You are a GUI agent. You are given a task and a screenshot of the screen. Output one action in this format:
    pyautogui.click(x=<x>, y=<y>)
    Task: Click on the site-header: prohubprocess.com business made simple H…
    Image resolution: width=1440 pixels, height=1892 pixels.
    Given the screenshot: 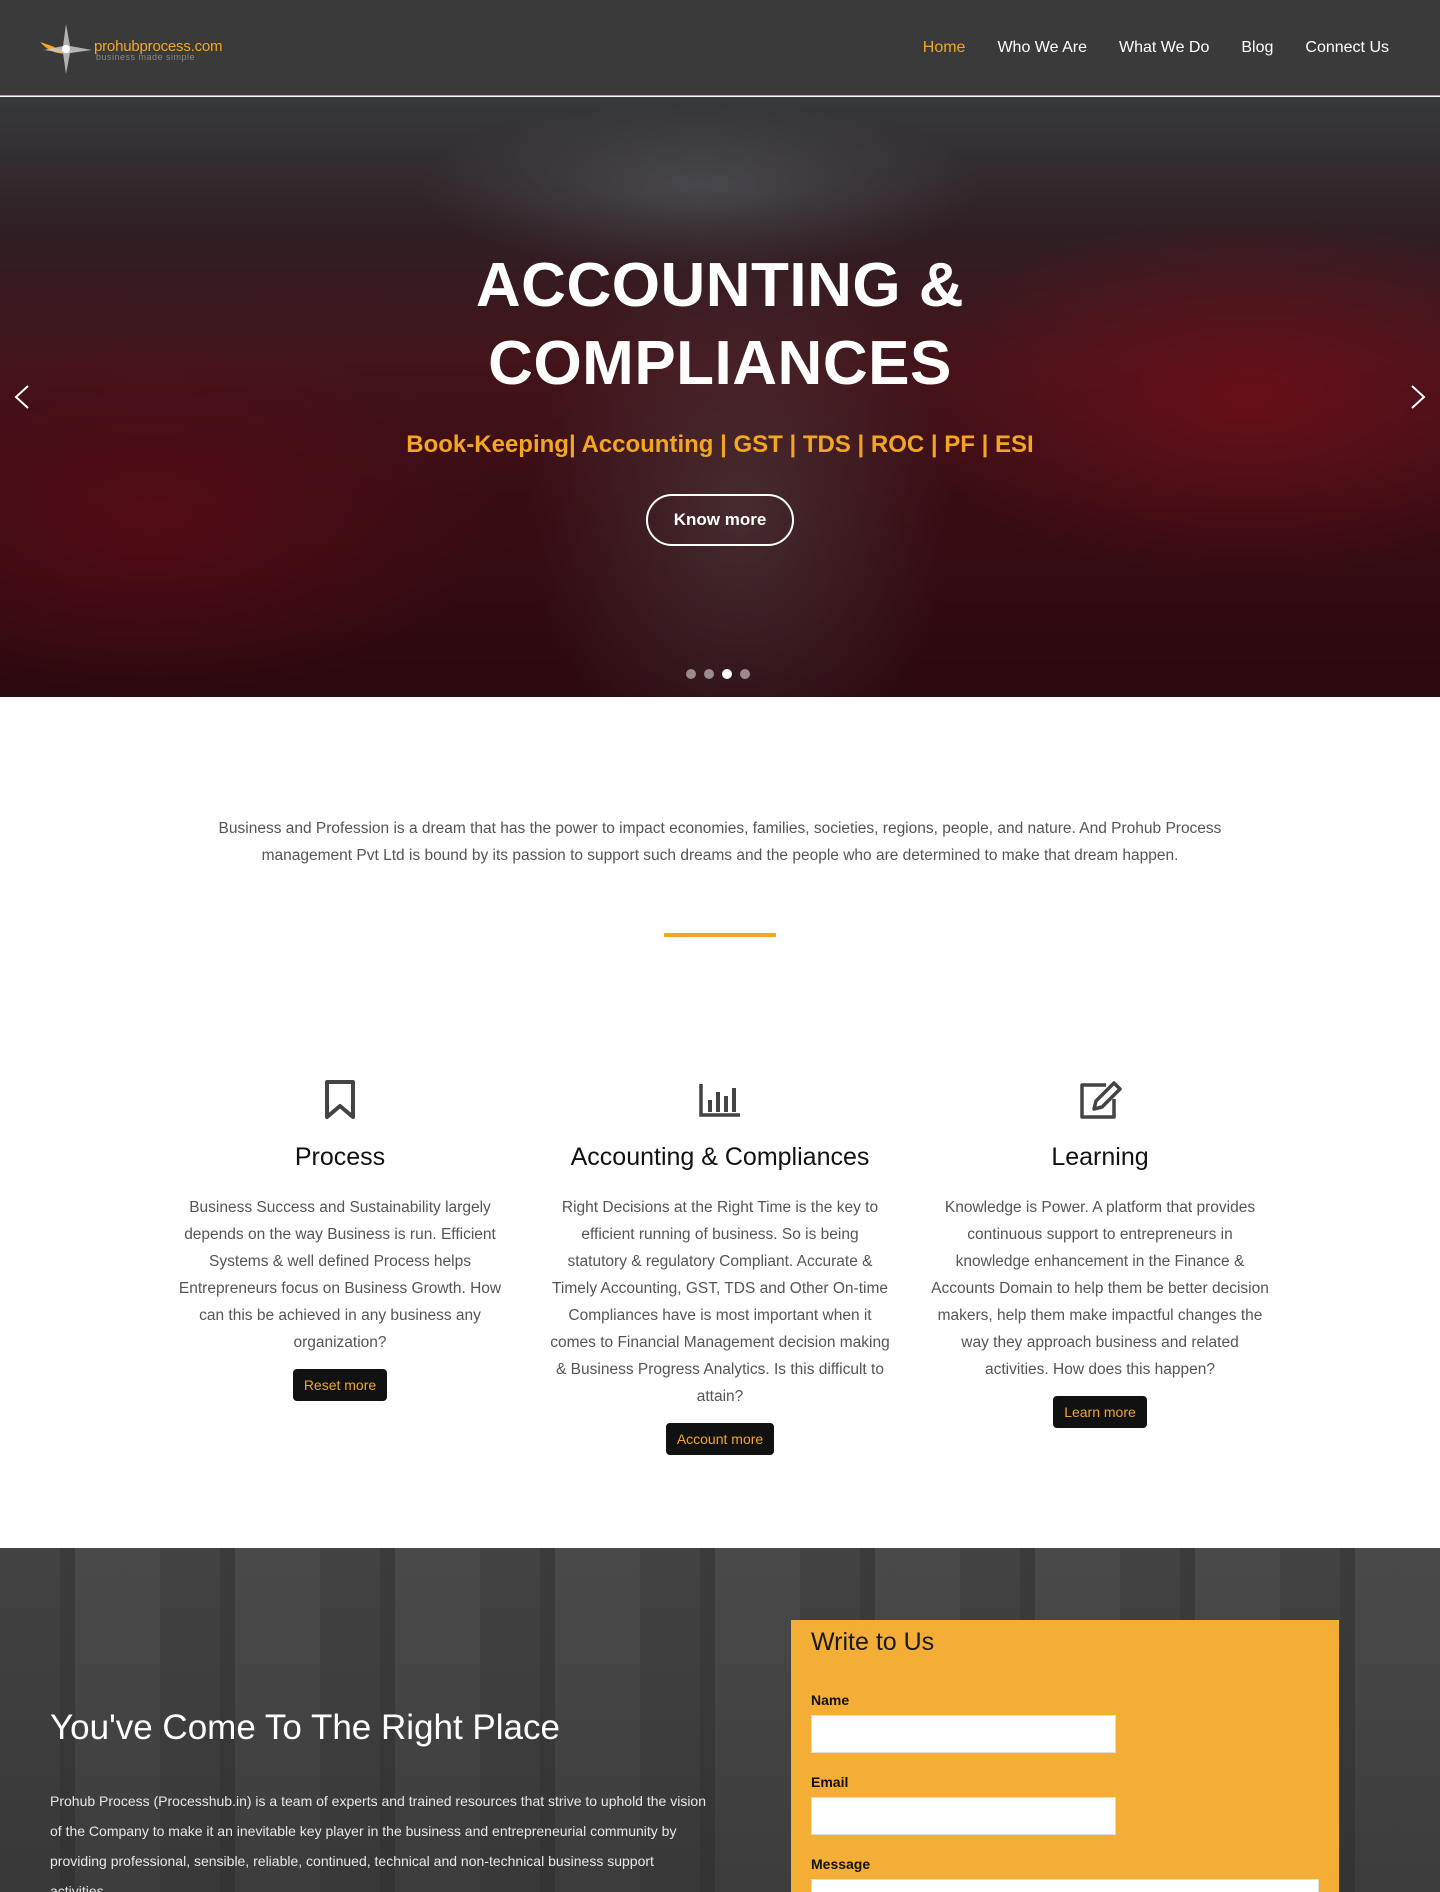 What is the action you would take?
    pyautogui.click(x=720, y=48)
    